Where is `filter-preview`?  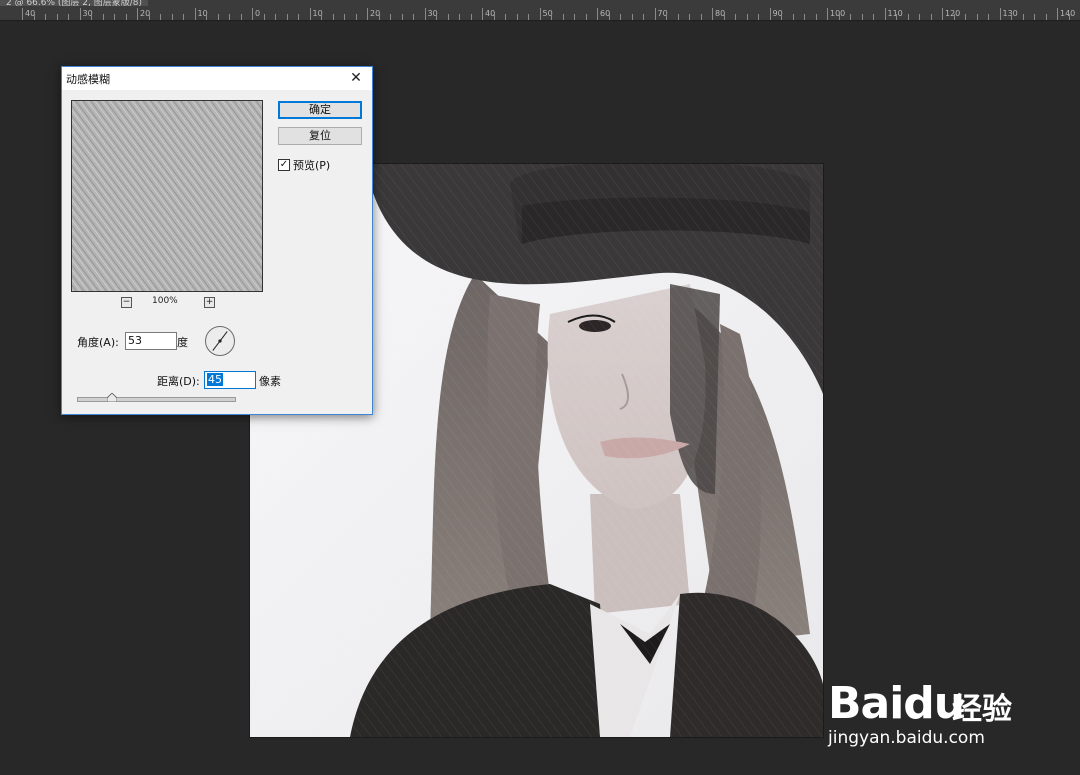
filter-preview is located at coordinates (167, 196).